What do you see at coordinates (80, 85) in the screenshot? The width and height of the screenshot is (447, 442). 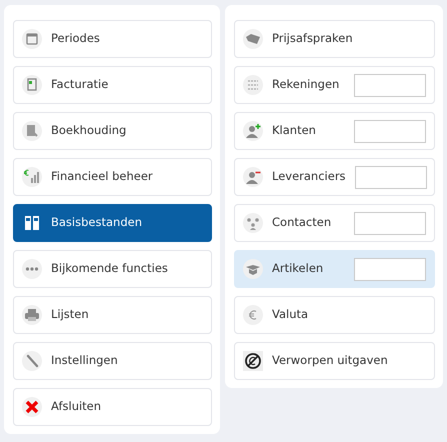 I see `menu-label: Facturatie` at bounding box center [80, 85].